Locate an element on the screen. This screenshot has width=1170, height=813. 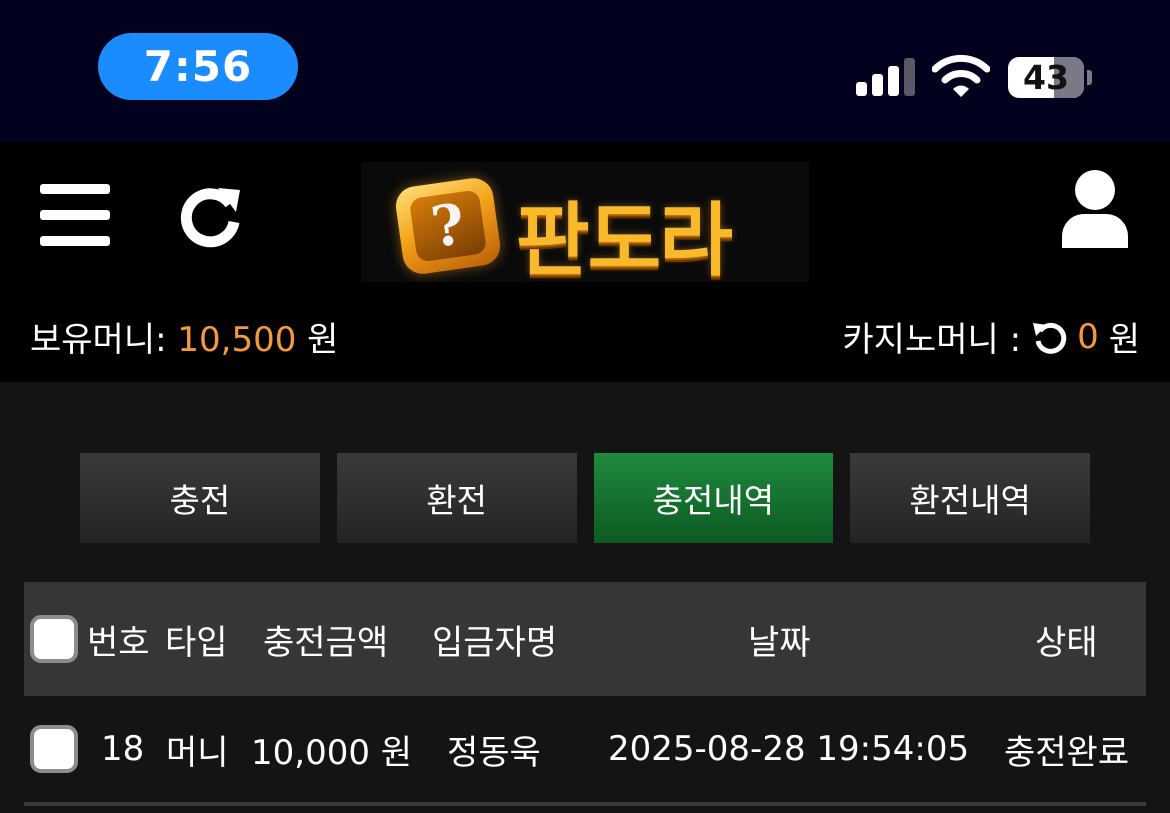
row-amount: 10,000 원 is located at coordinates (332, 752).